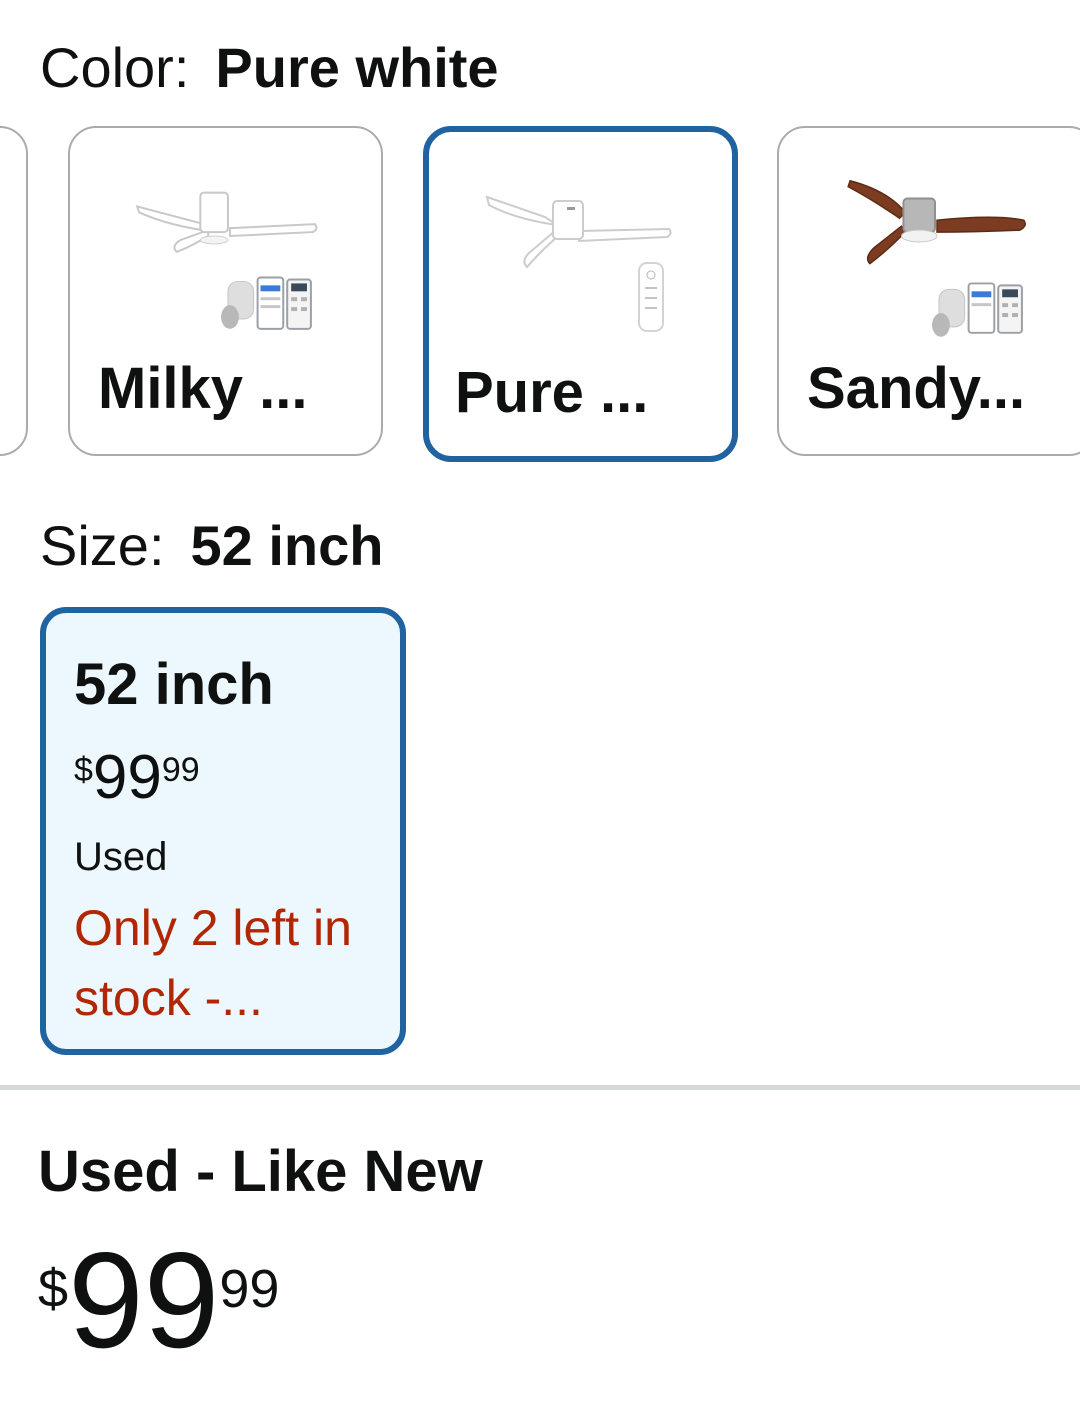 The image size is (1080, 1417). I want to click on selected-color-value: Pure white, so click(357, 67).